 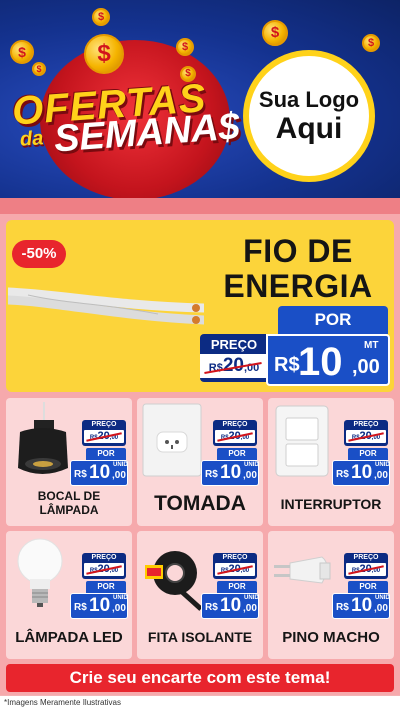 What do you see at coordinates (298, 268) in the screenshot?
I see `featured-product-name: FIO DE ENERGIA` at bounding box center [298, 268].